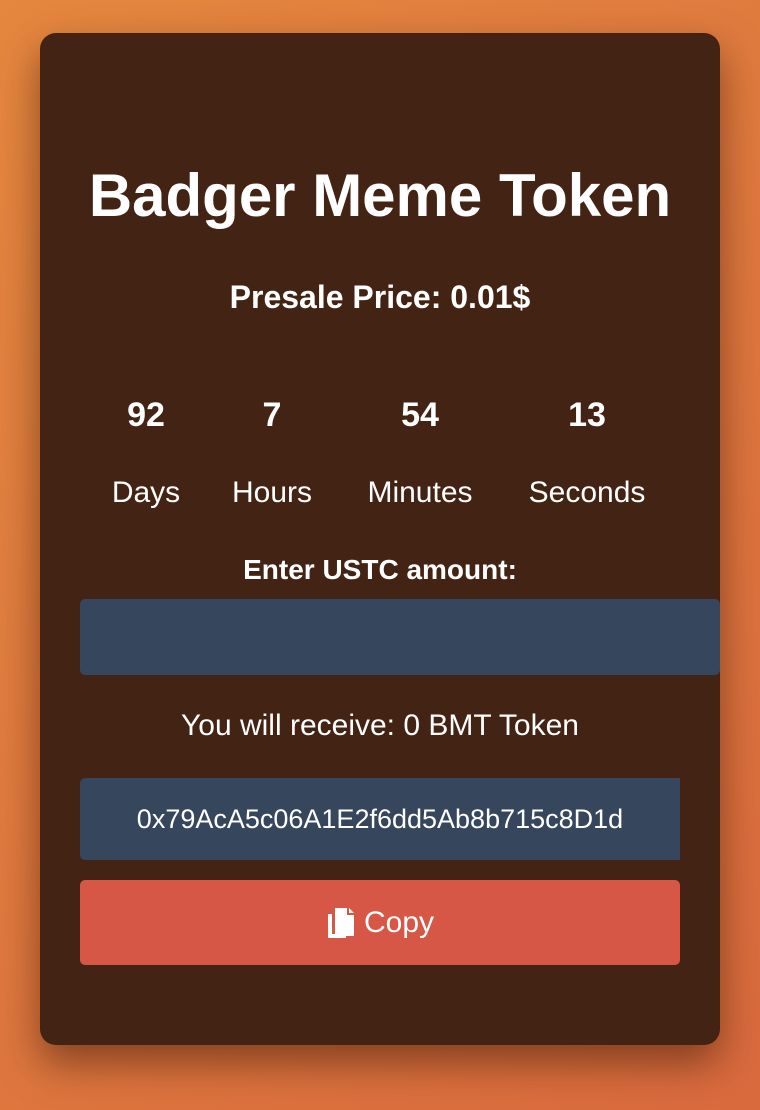 Image resolution: width=760 pixels, height=1110 pixels. I want to click on countdown-hours-label: Hours, so click(272, 492).